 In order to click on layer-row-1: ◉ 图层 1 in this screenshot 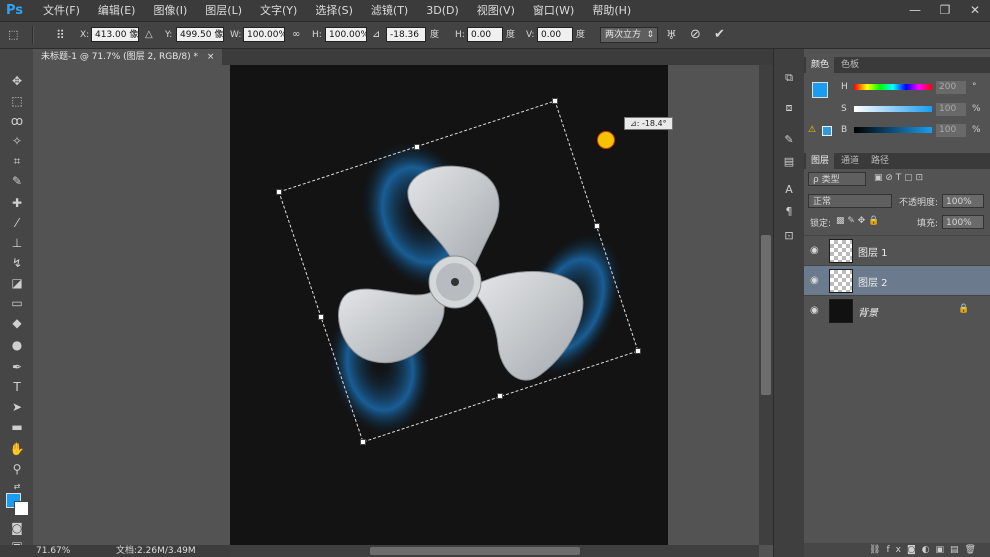, I will do `click(897, 250)`.